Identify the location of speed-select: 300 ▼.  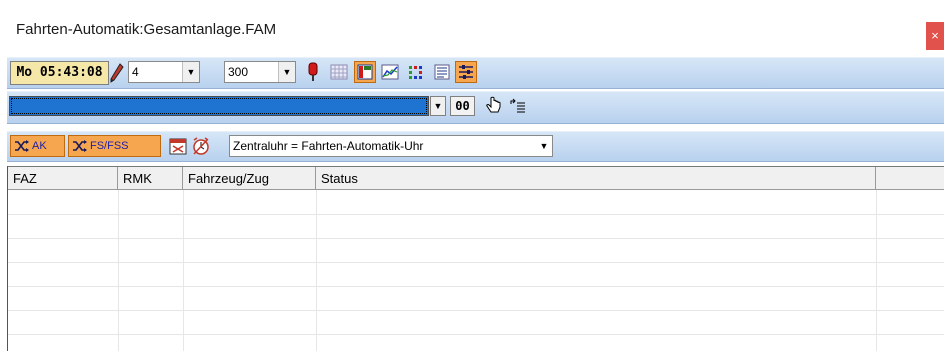
(260, 72).